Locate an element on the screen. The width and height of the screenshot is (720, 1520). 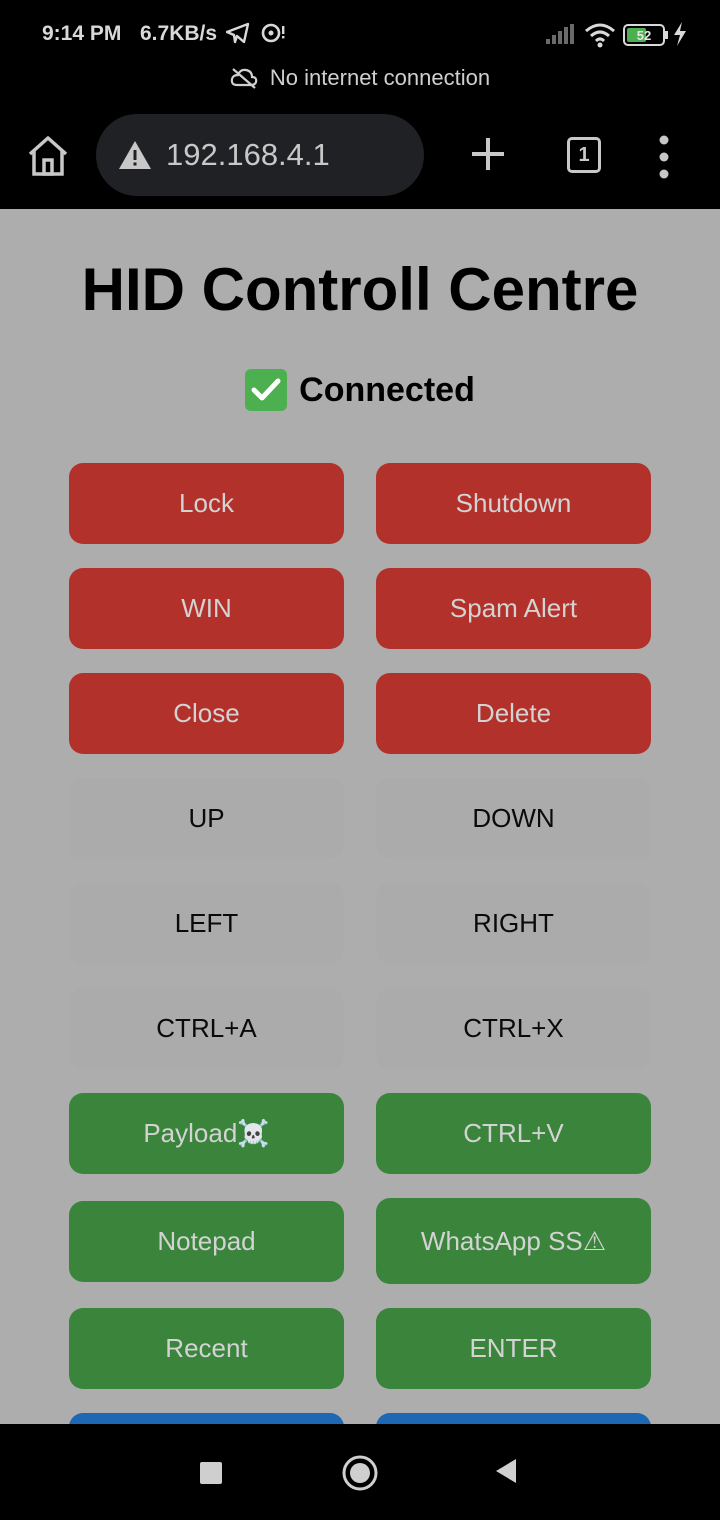
partial-button-right is located at coordinates (513, 1418).